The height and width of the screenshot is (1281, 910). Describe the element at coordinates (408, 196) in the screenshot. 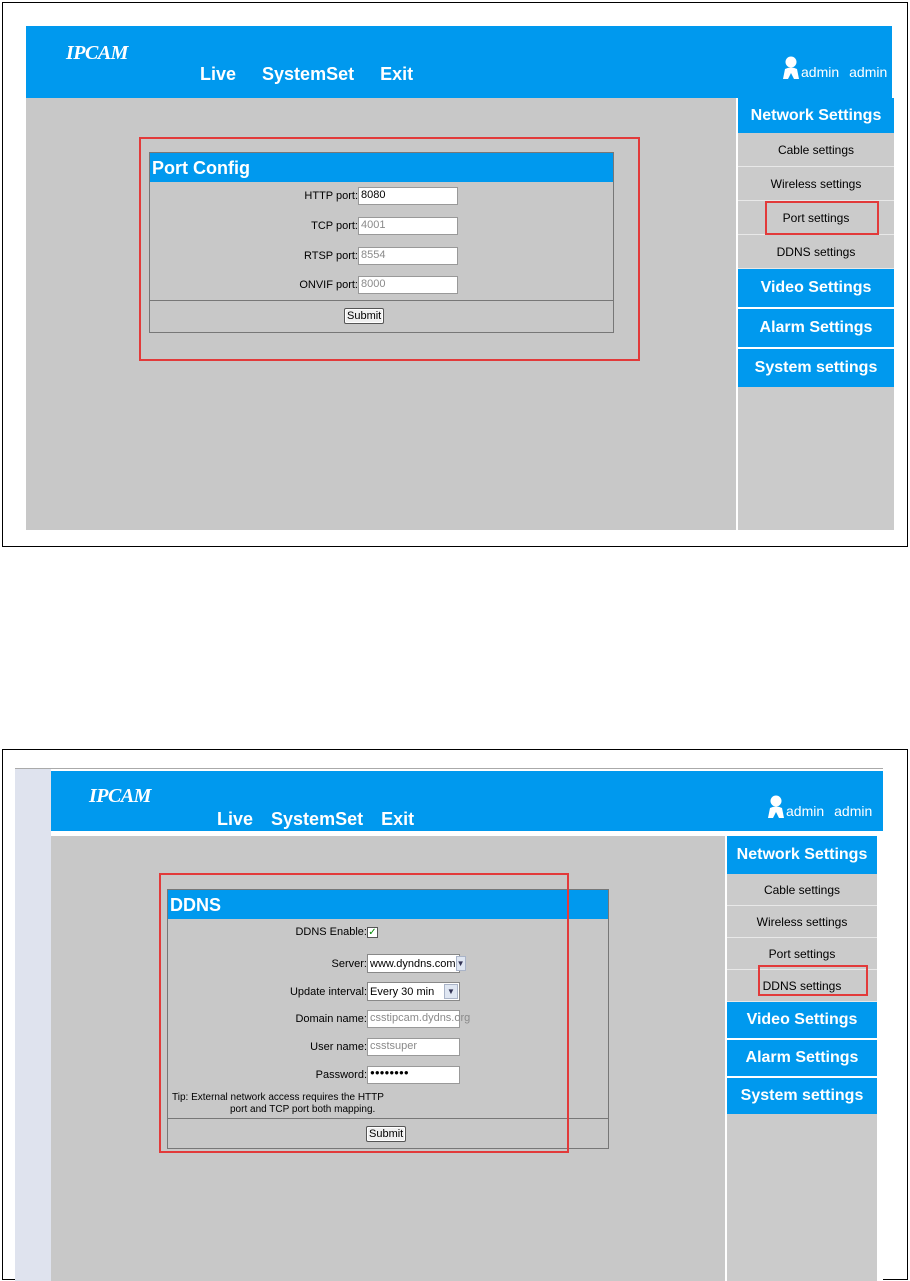

I see `http-port-input: 8080` at that location.